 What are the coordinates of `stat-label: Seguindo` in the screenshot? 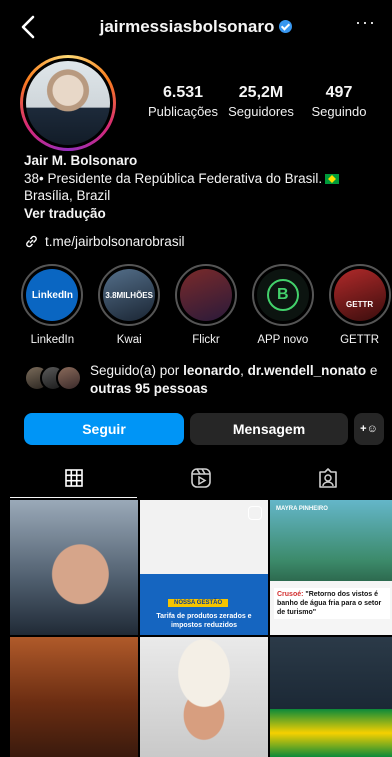 It's located at (339, 111).